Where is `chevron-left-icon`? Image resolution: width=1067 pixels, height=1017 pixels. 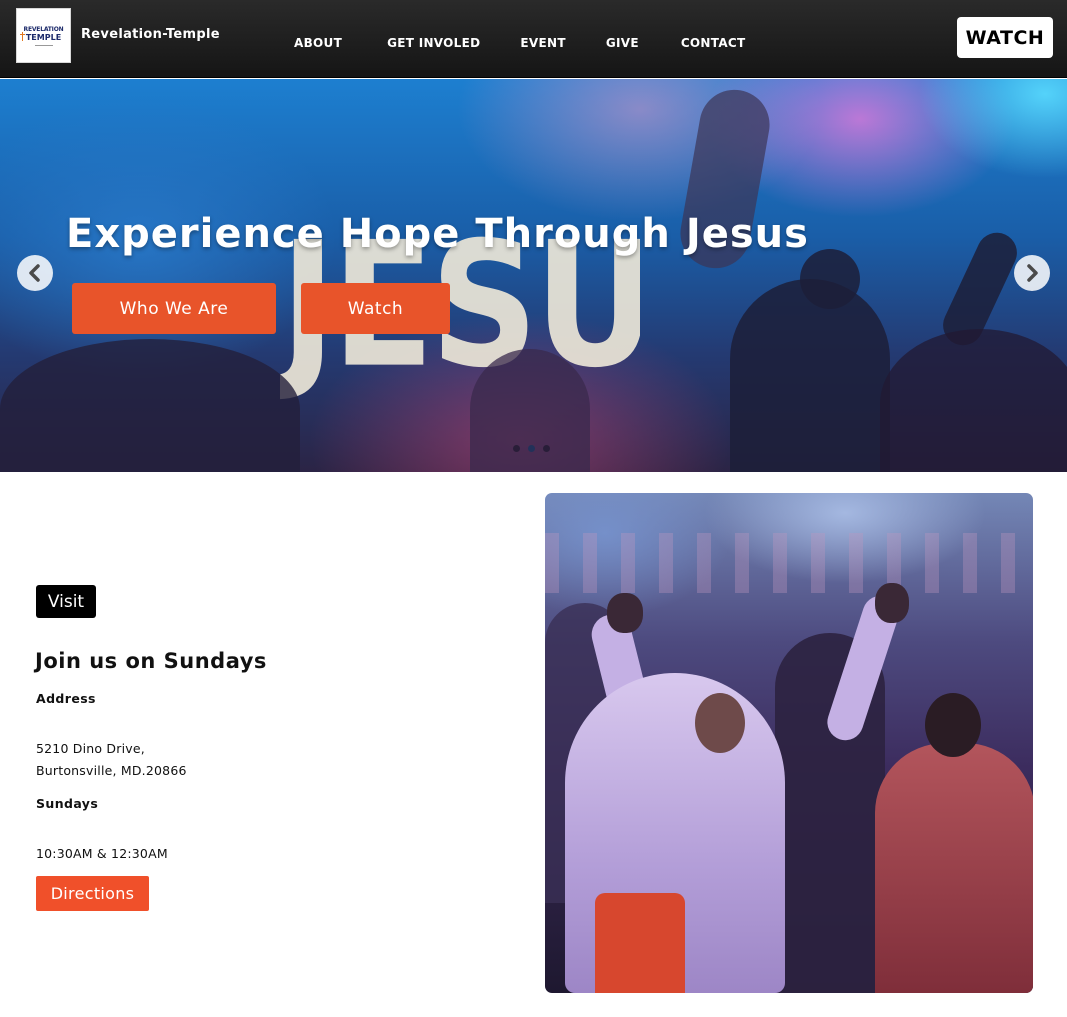 chevron-left-icon is located at coordinates (34, 273).